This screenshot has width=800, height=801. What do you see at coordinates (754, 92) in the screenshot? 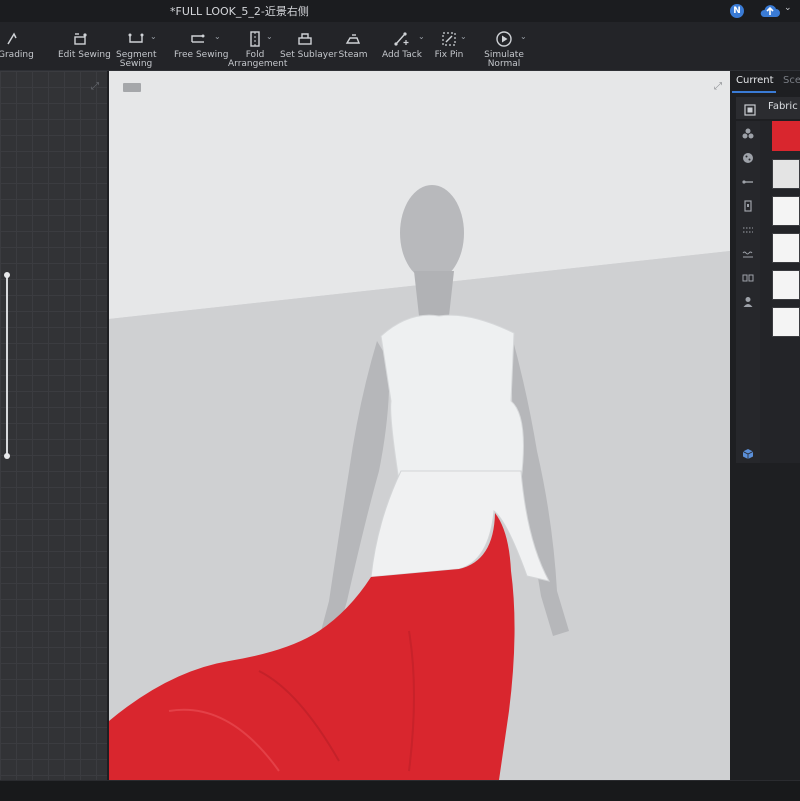
I see `active-tab-indicator` at bounding box center [754, 92].